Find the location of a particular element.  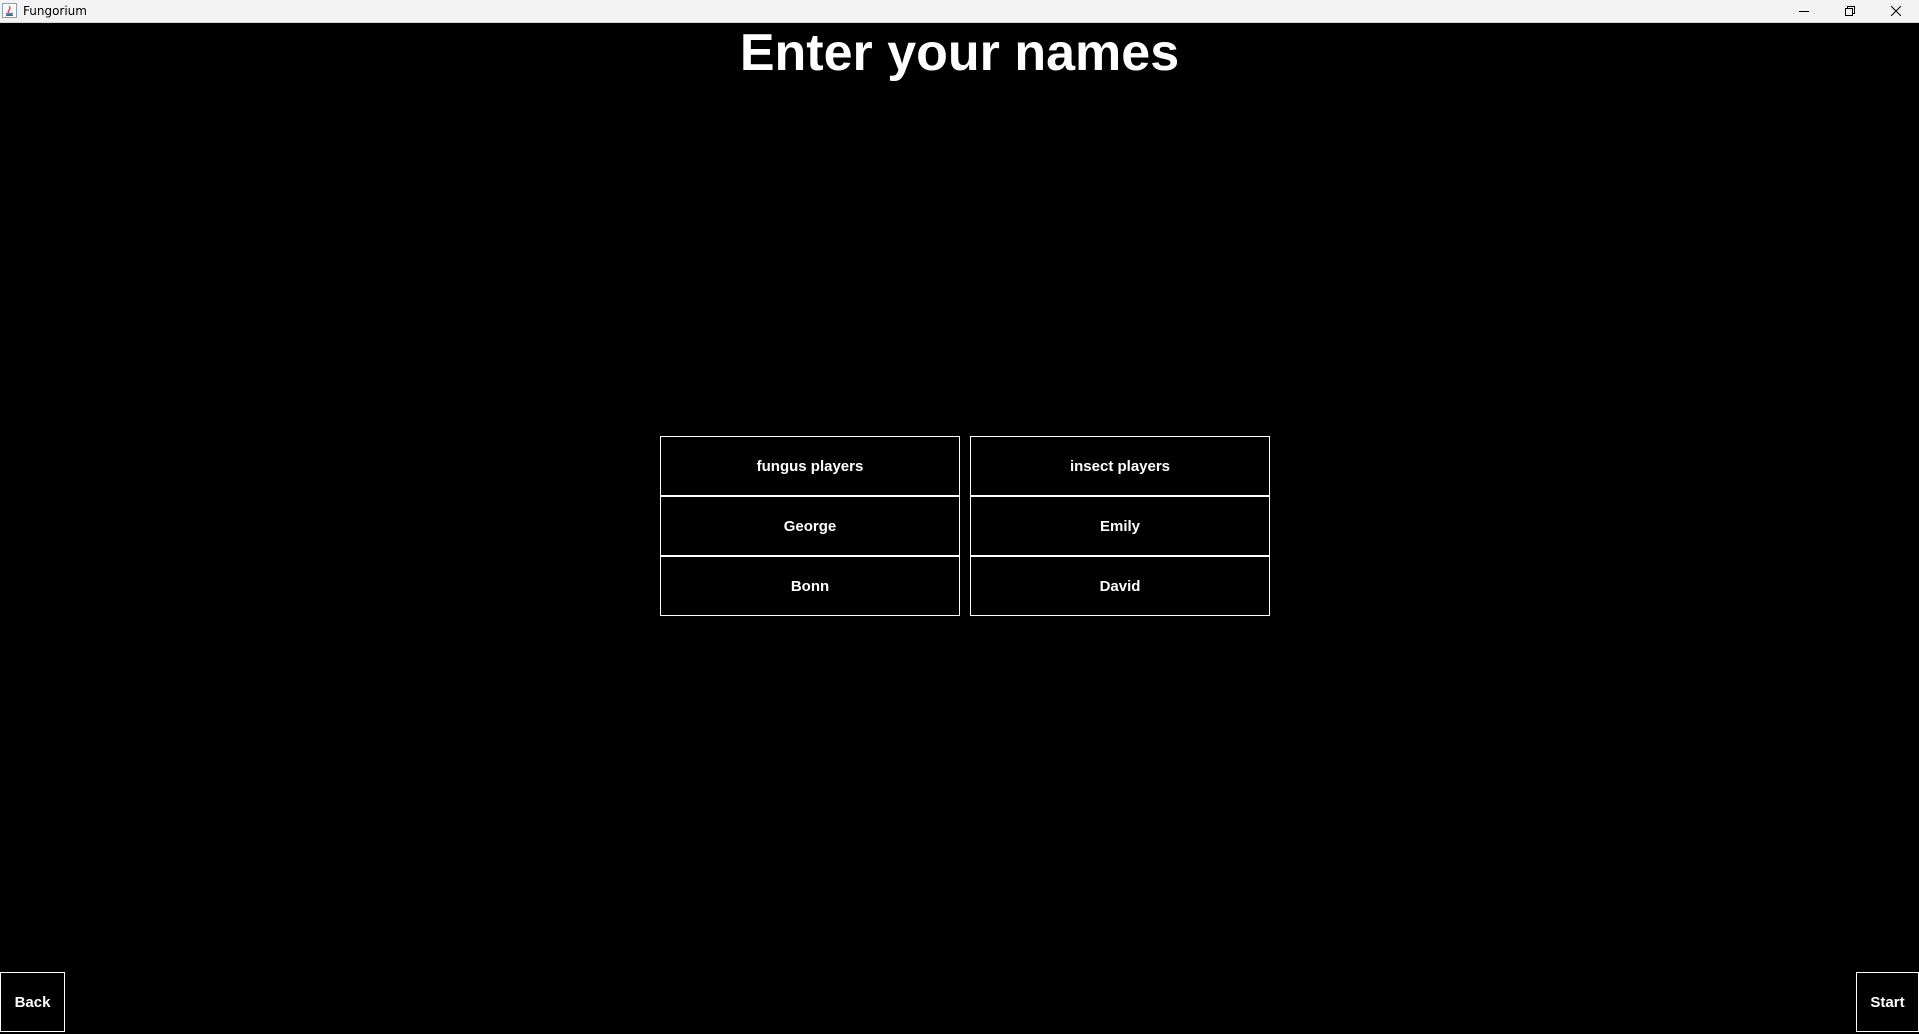

window-titlebar: Fungorium is located at coordinates (959, 11).